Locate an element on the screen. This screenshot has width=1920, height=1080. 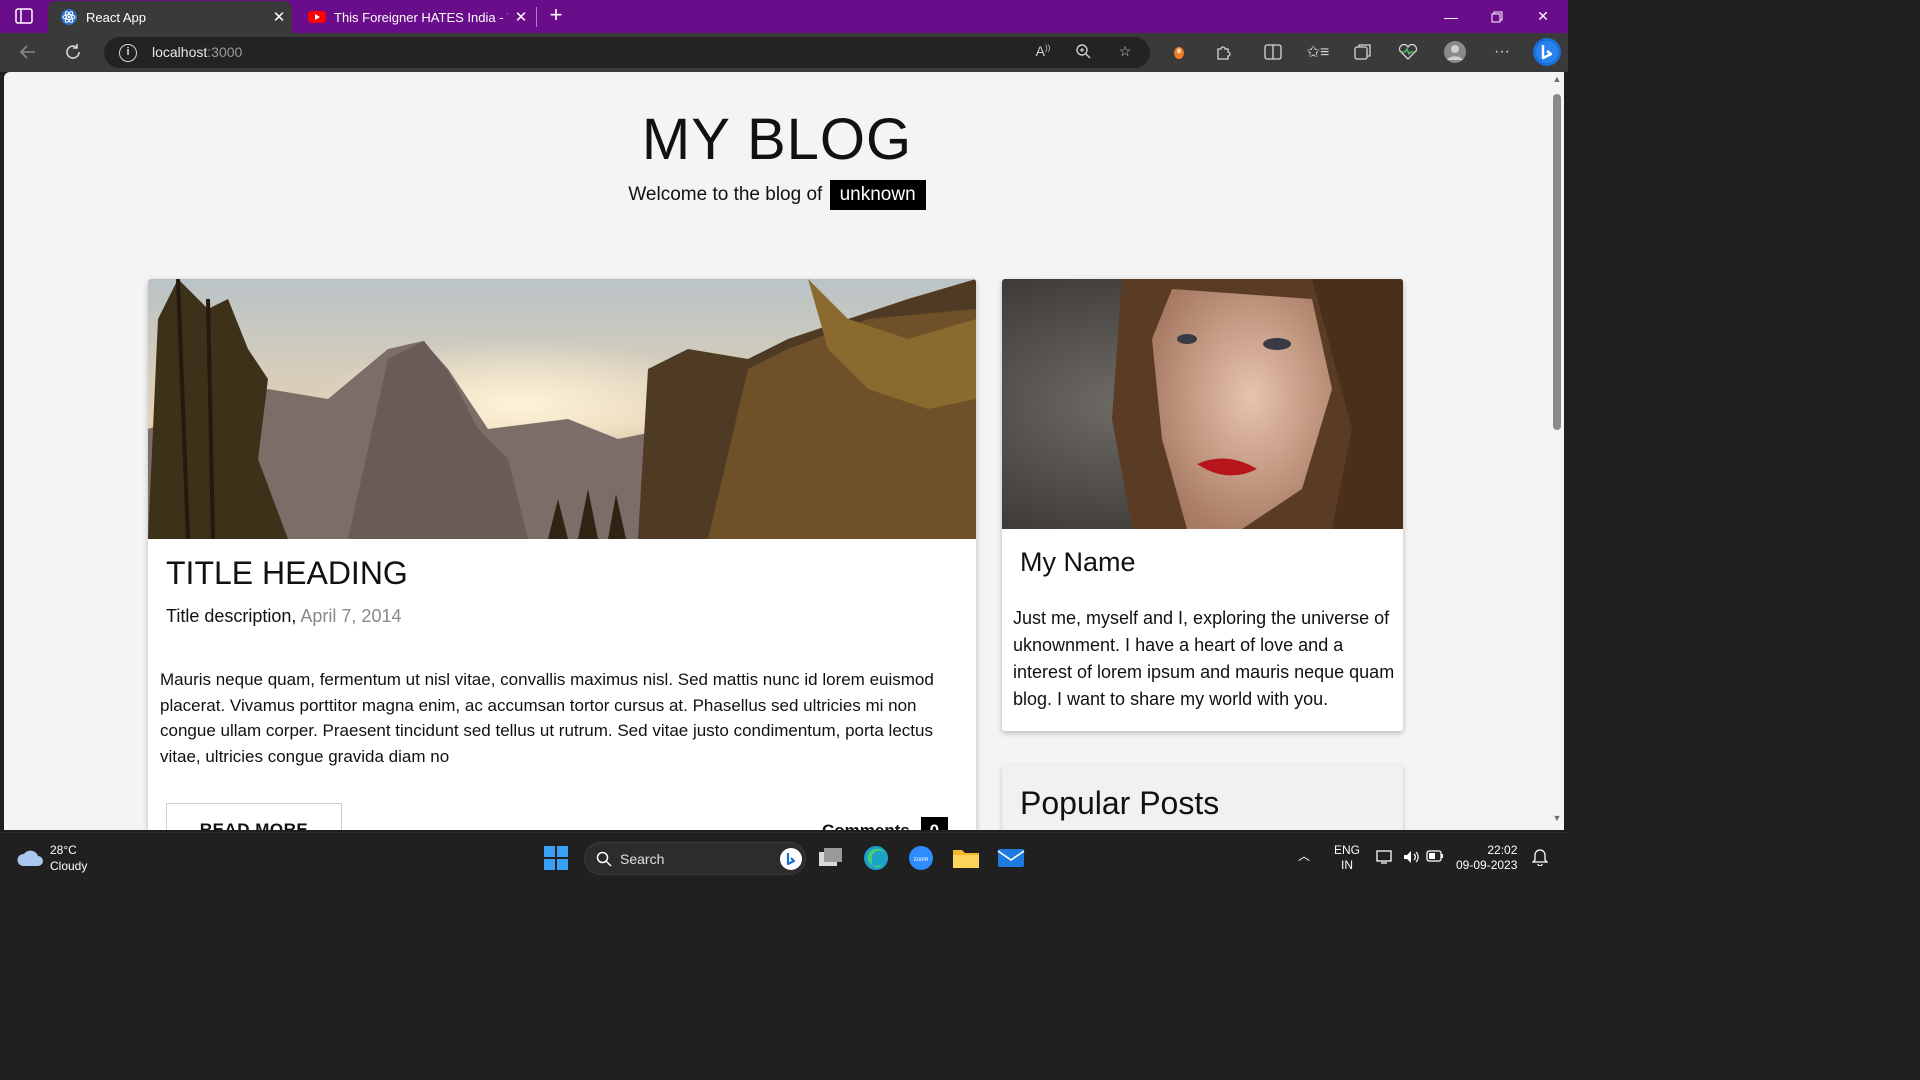
react-favicon-icon is located at coordinates (69, 17).